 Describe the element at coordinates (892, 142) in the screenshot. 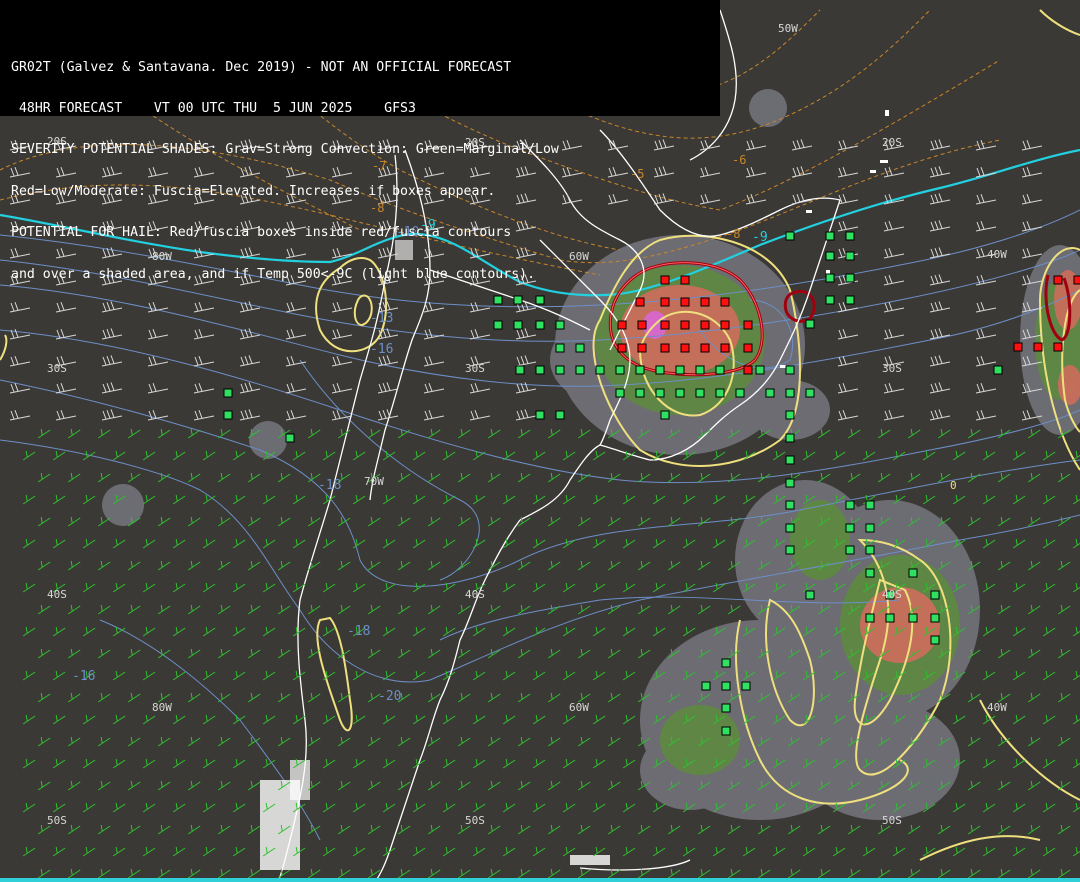

I see `svg-text: 20S` at that location.